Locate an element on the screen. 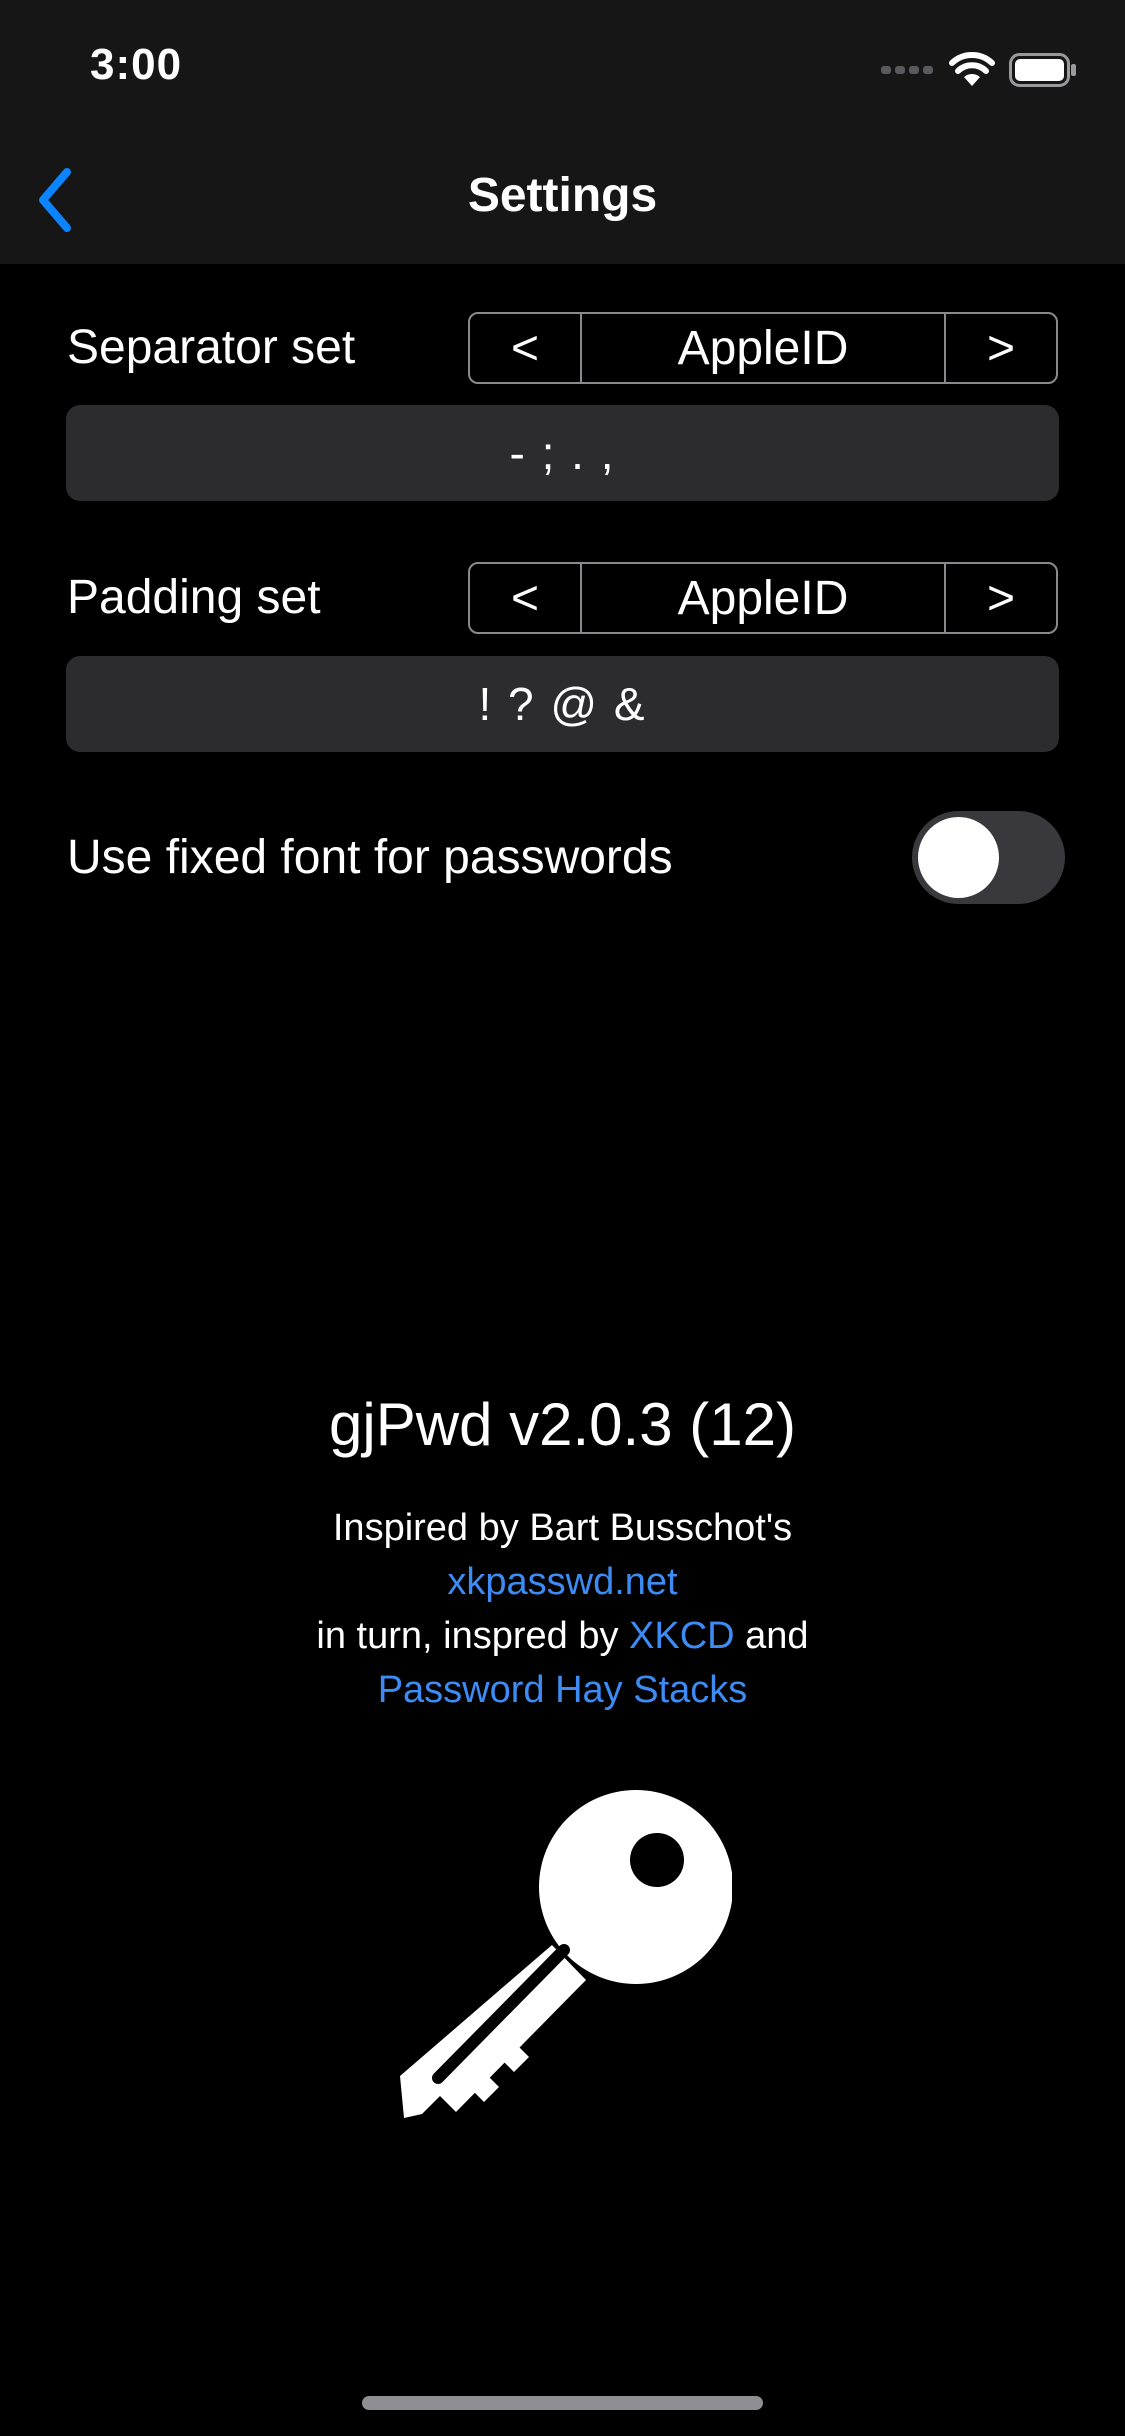  wifi-icon is located at coordinates (972, 69).